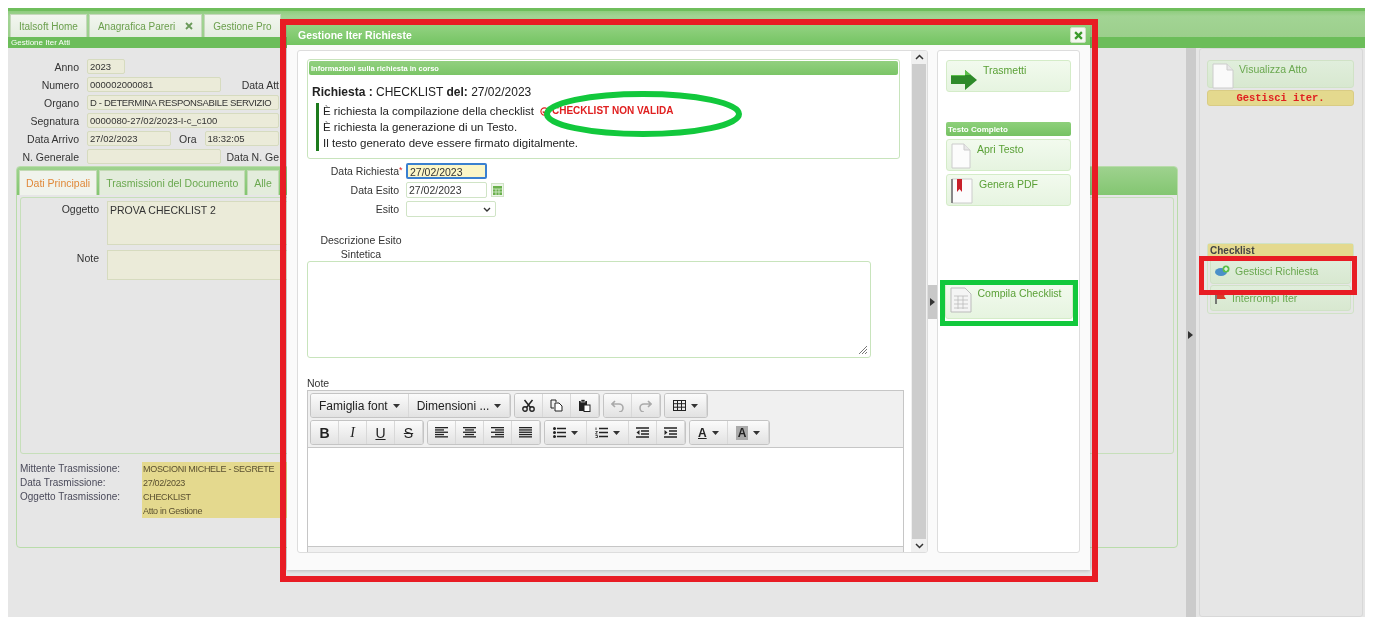 The width and height of the screenshot is (1373, 617). What do you see at coordinates (79, 209) in the screenshot?
I see `field-label: Oggetto` at bounding box center [79, 209].